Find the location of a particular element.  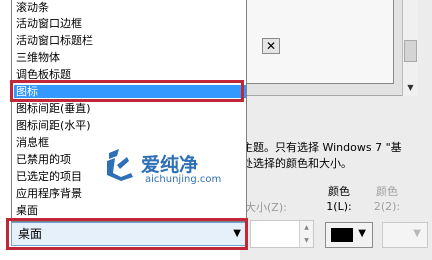

watermark-url: aichunjing.com is located at coordinates (183, 179).